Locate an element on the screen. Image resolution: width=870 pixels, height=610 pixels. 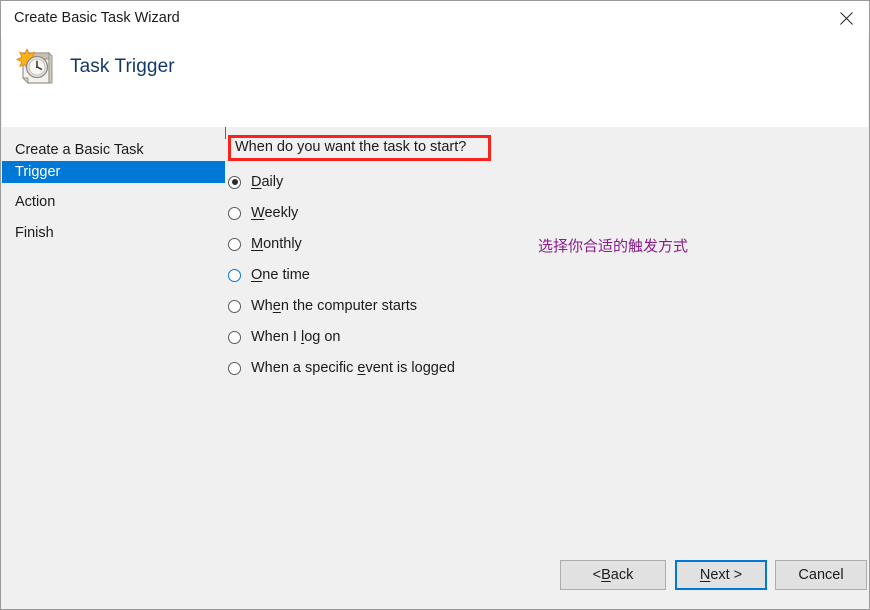
radio-label-monthly: Monthly is located at coordinates (276, 244).